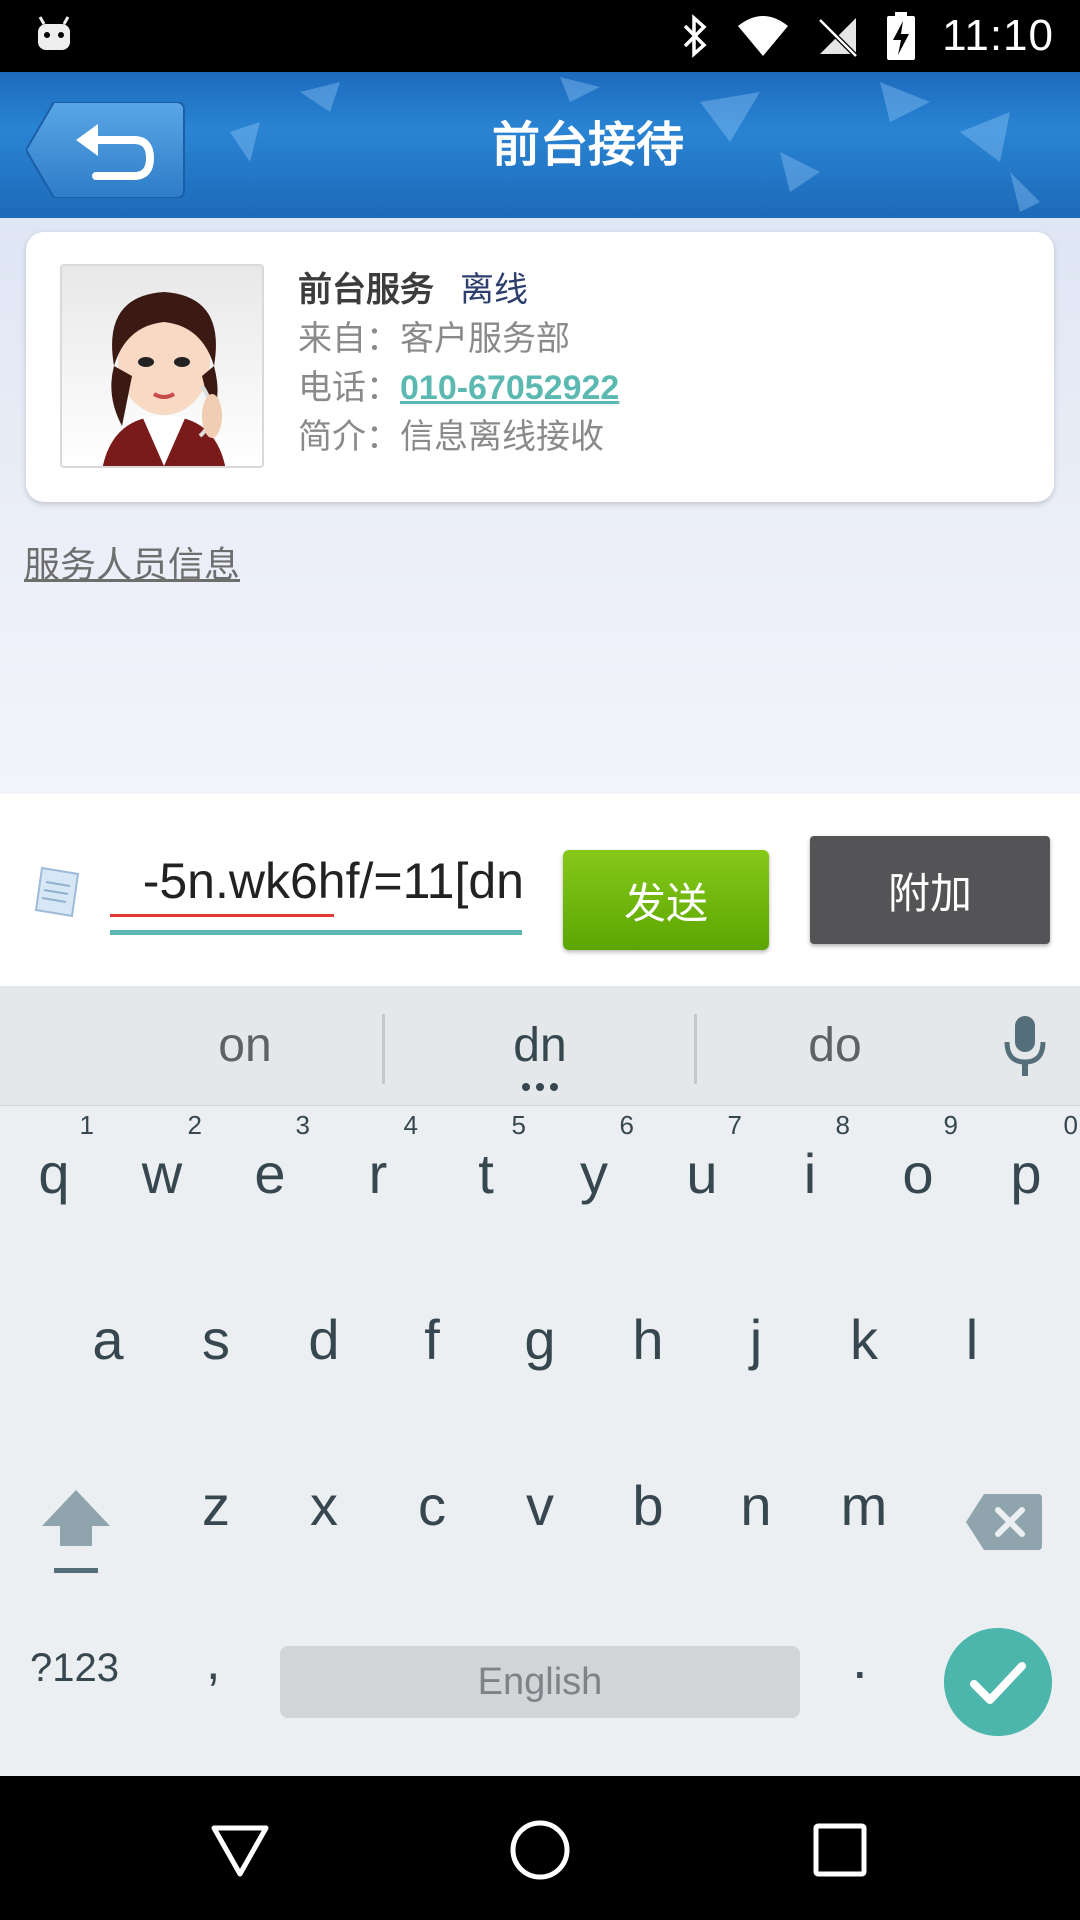 Image resolution: width=1080 pixels, height=1920 pixels. What do you see at coordinates (502, 437) in the screenshot?
I see `intro-value: 信息离线接收` at bounding box center [502, 437].